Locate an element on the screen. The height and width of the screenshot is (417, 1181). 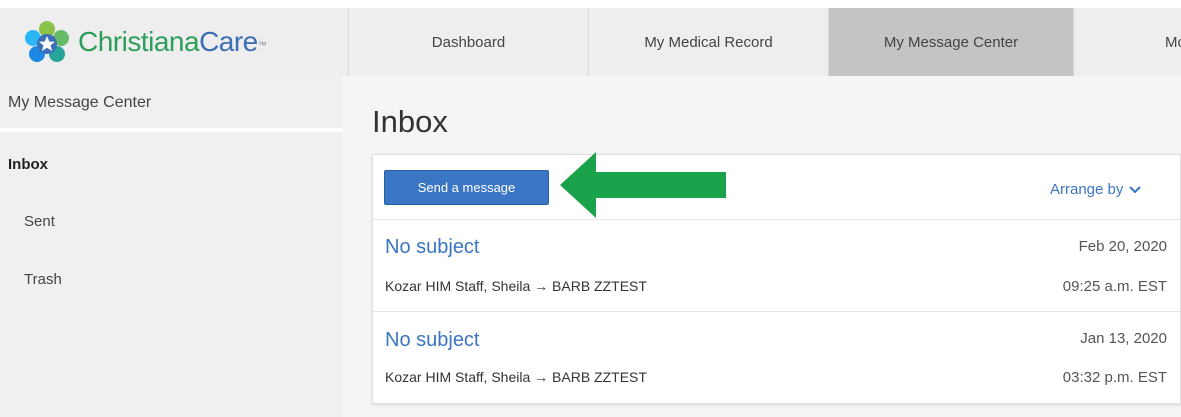
chevron-down-icon is located at coordinates (1135, 189).